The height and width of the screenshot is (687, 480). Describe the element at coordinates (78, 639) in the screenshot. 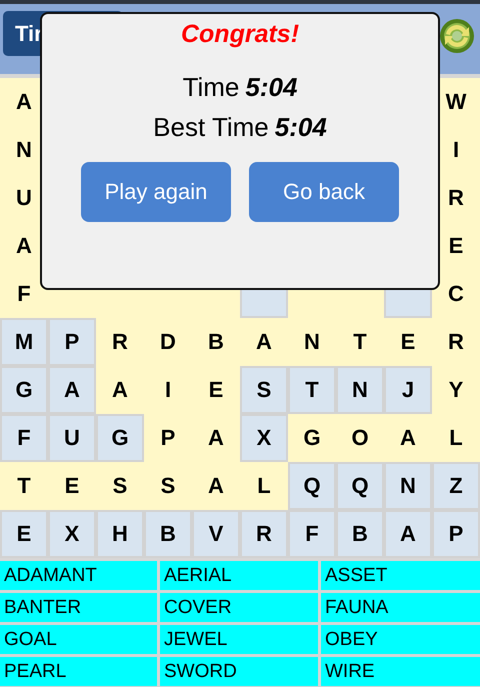

I see `word-cell: GOAL` at that location.